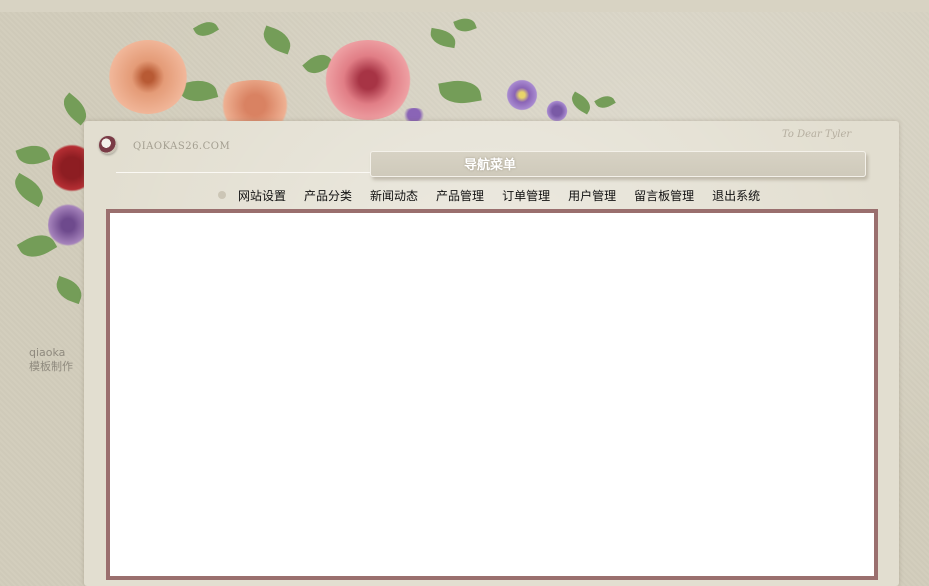 This screenshot has width=929, height=586. Describe the element at coordinates (328, 195) in the screenshot. I see `menu-item-product-categories: 产品分类` at that location.